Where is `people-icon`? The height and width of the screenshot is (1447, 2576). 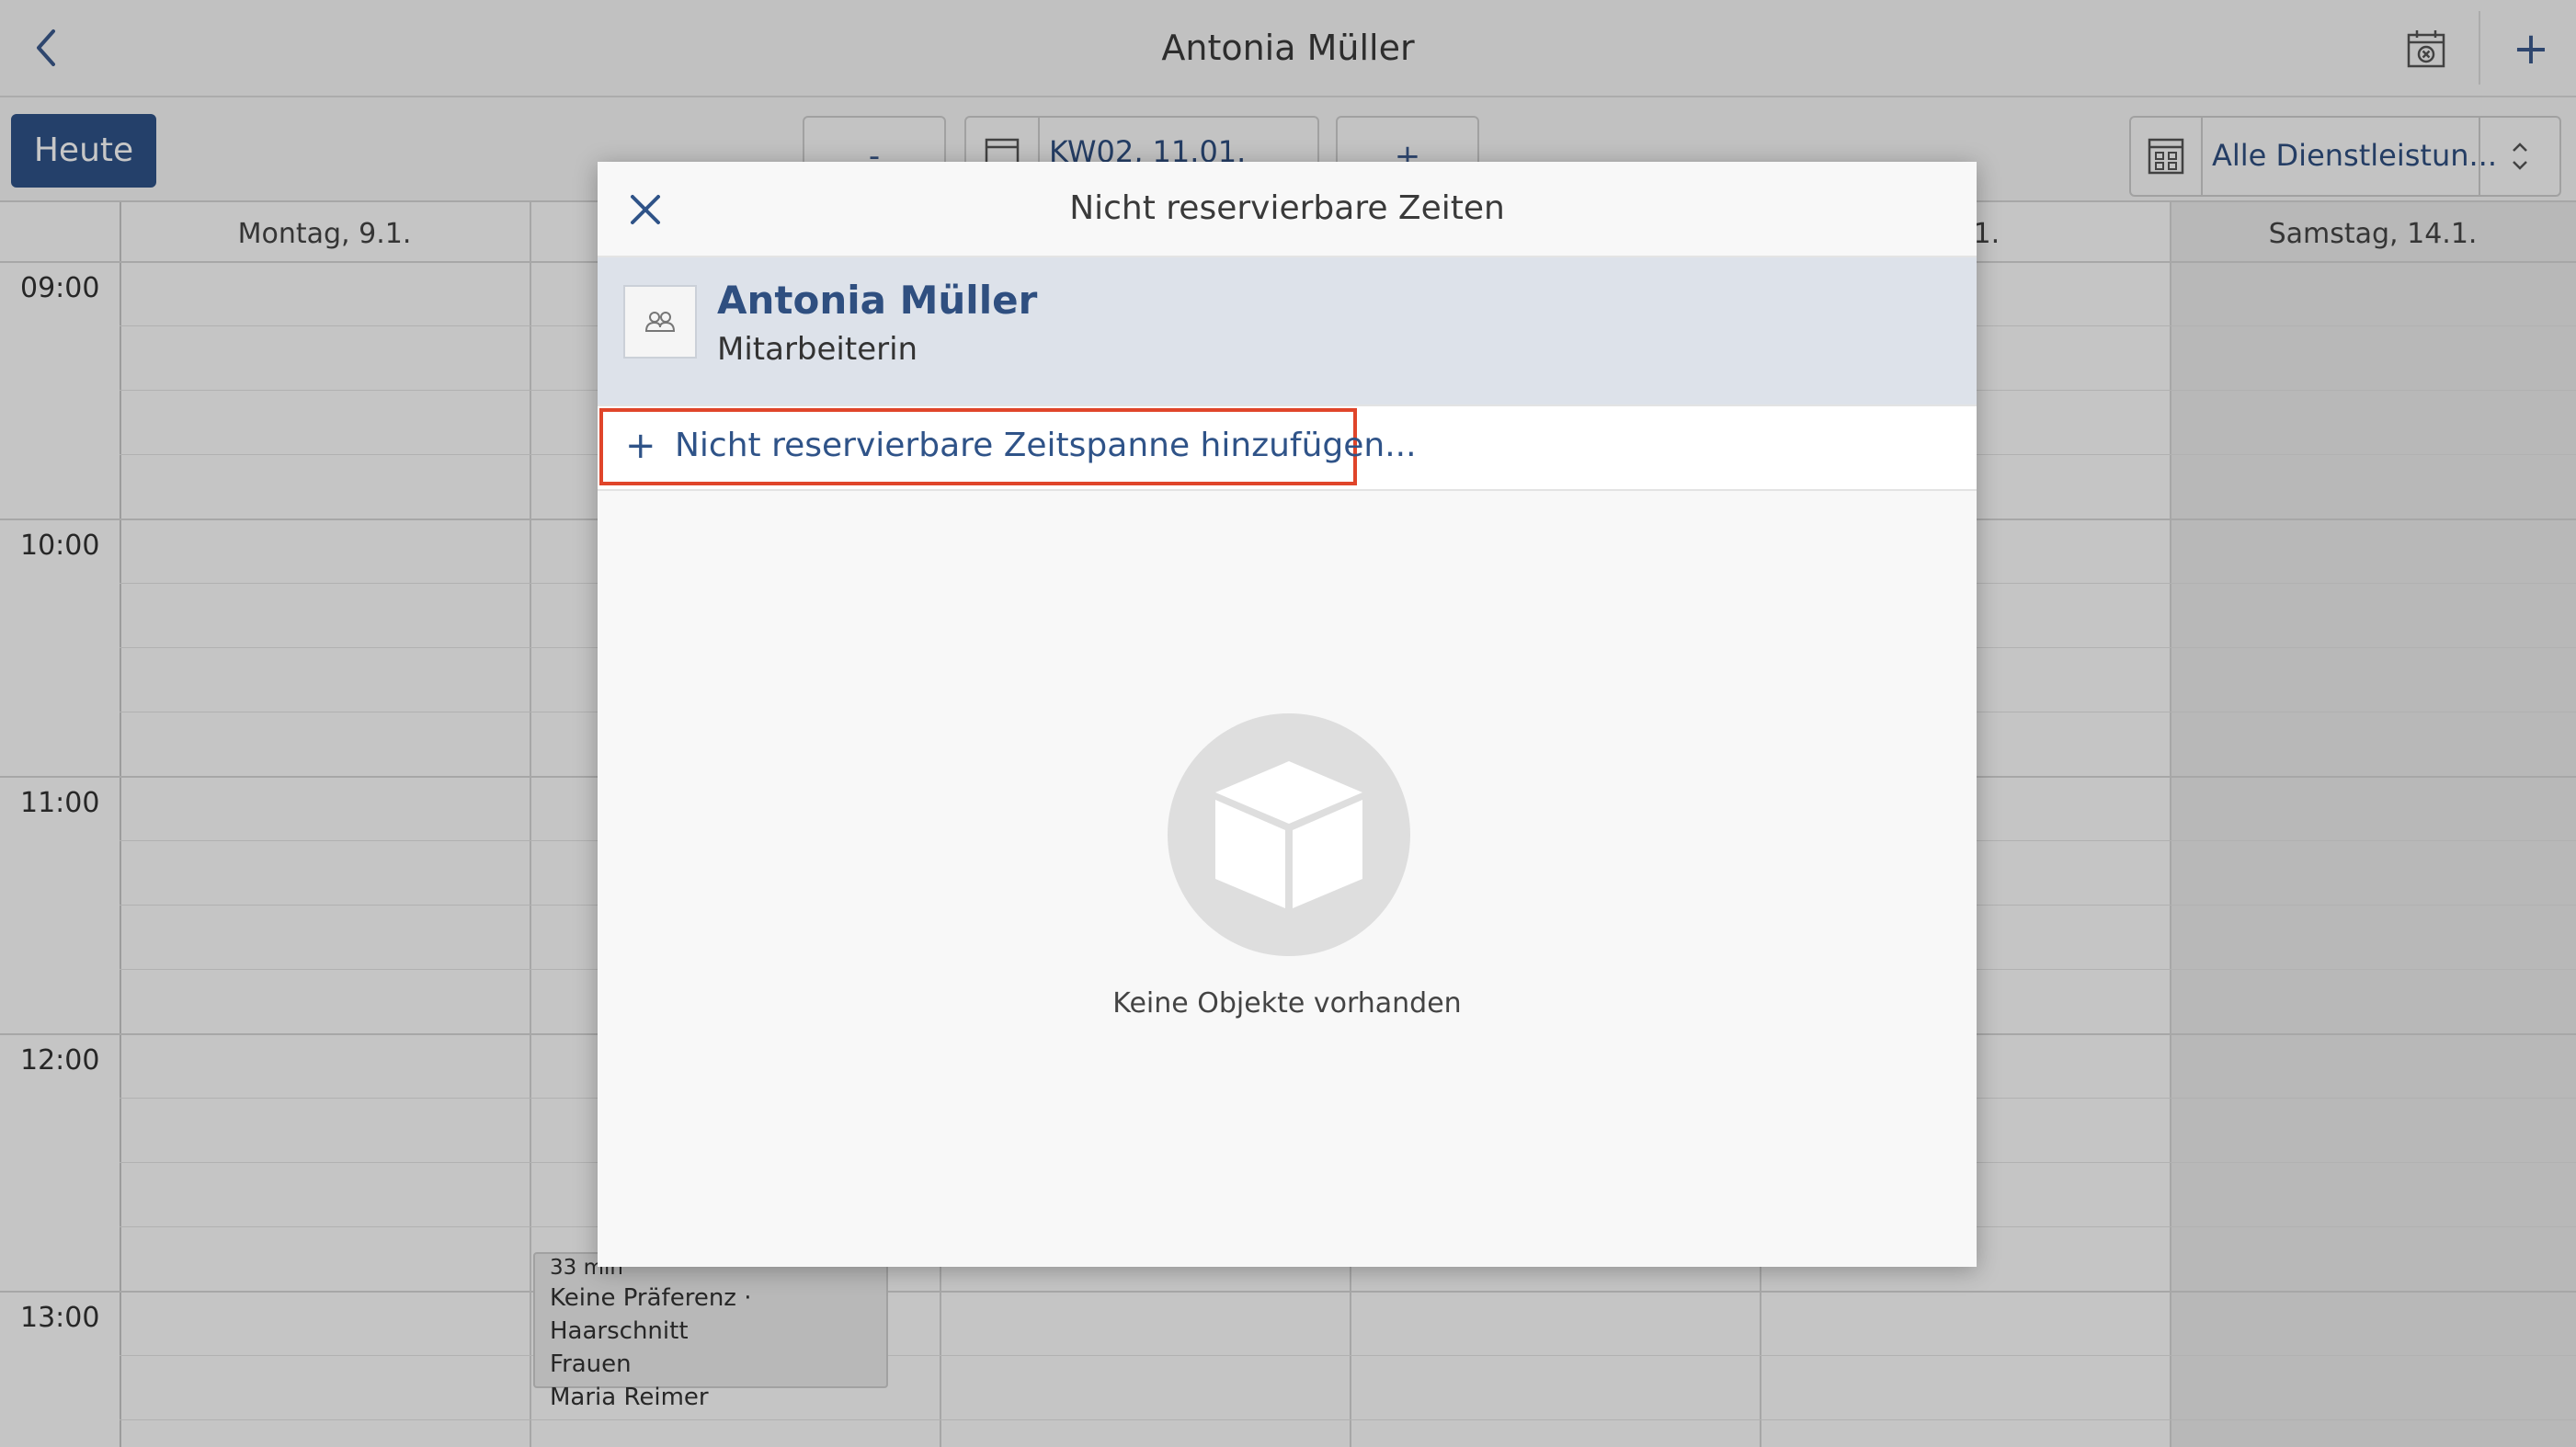
people-icon is located at coordinates (660, 322).